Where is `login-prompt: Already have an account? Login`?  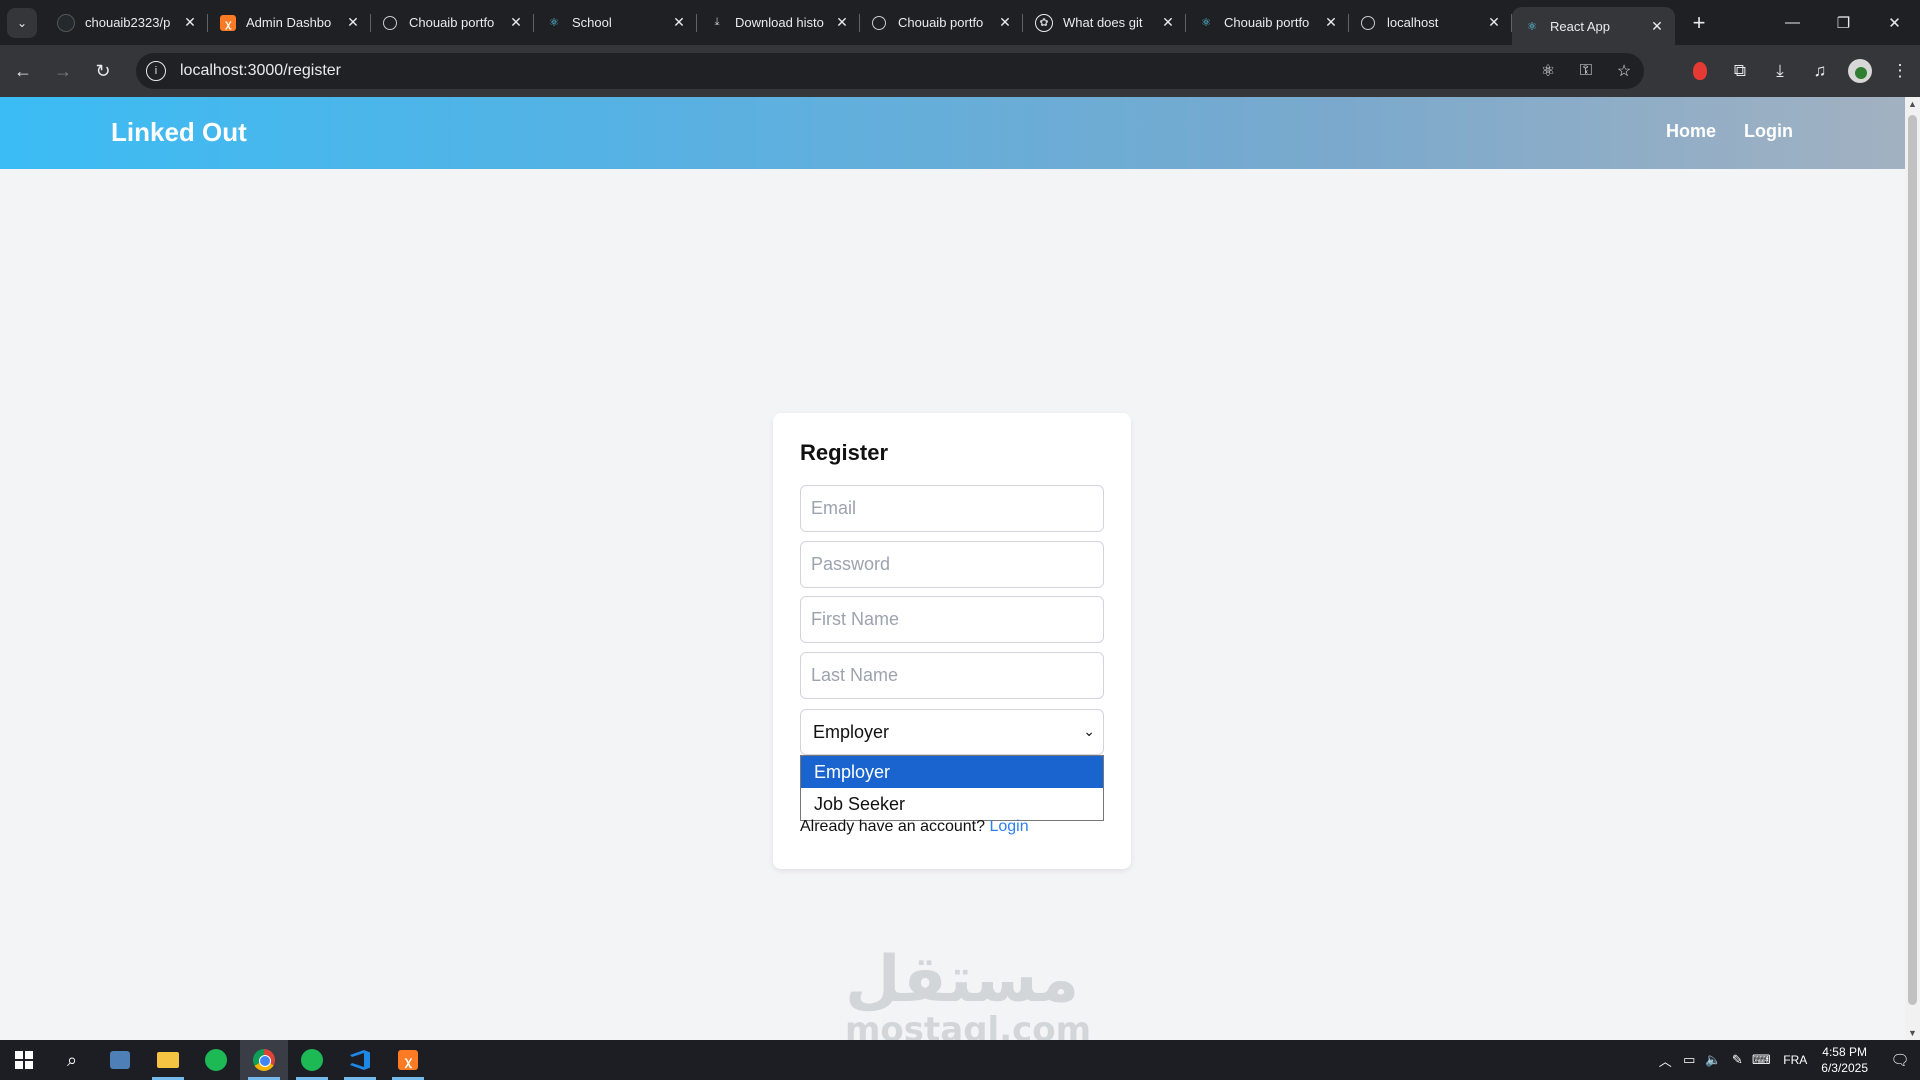
login-prompt: Already have an account? Login is located at coordinates (914, 827).